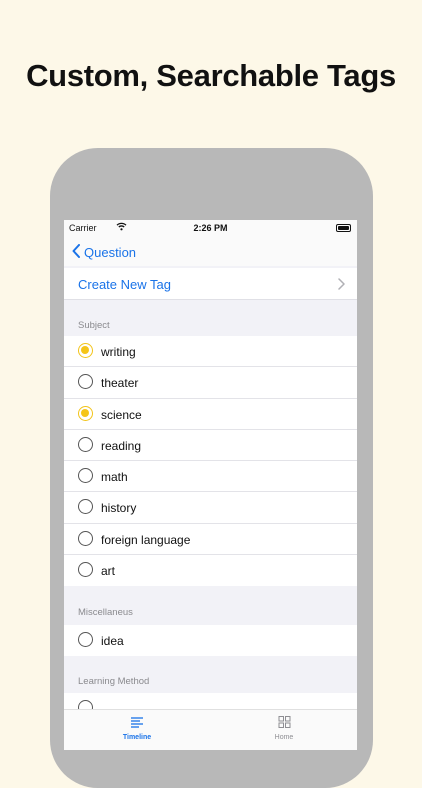  What do you see at coordinates (78, 252) in the screenshot?
I see `chevron-left-icon` at bounding box center [78, 252].